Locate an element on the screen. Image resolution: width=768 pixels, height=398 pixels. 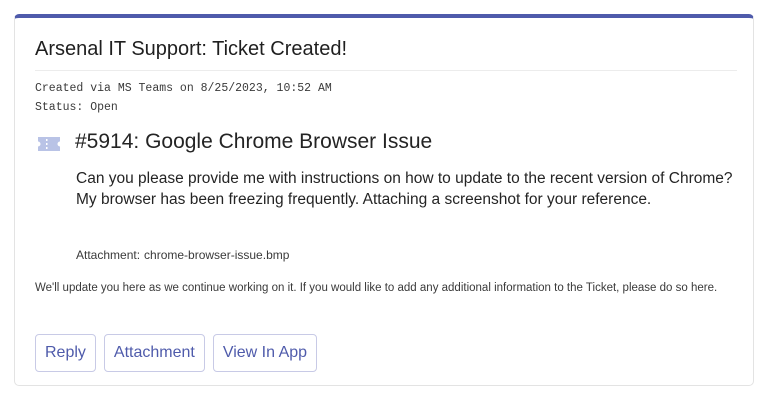
attachment-button: Attachment is located at coordinates (154, 353).